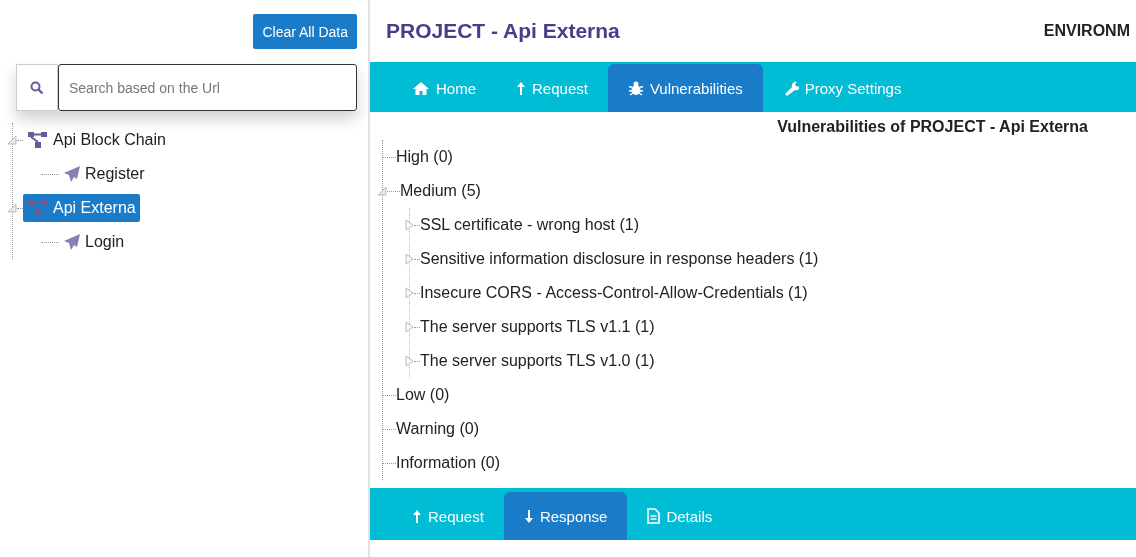 The width and height of the screenshot is (1136, 557). I want to click on severity-tree-item: Warning (0), so click(437, 429).